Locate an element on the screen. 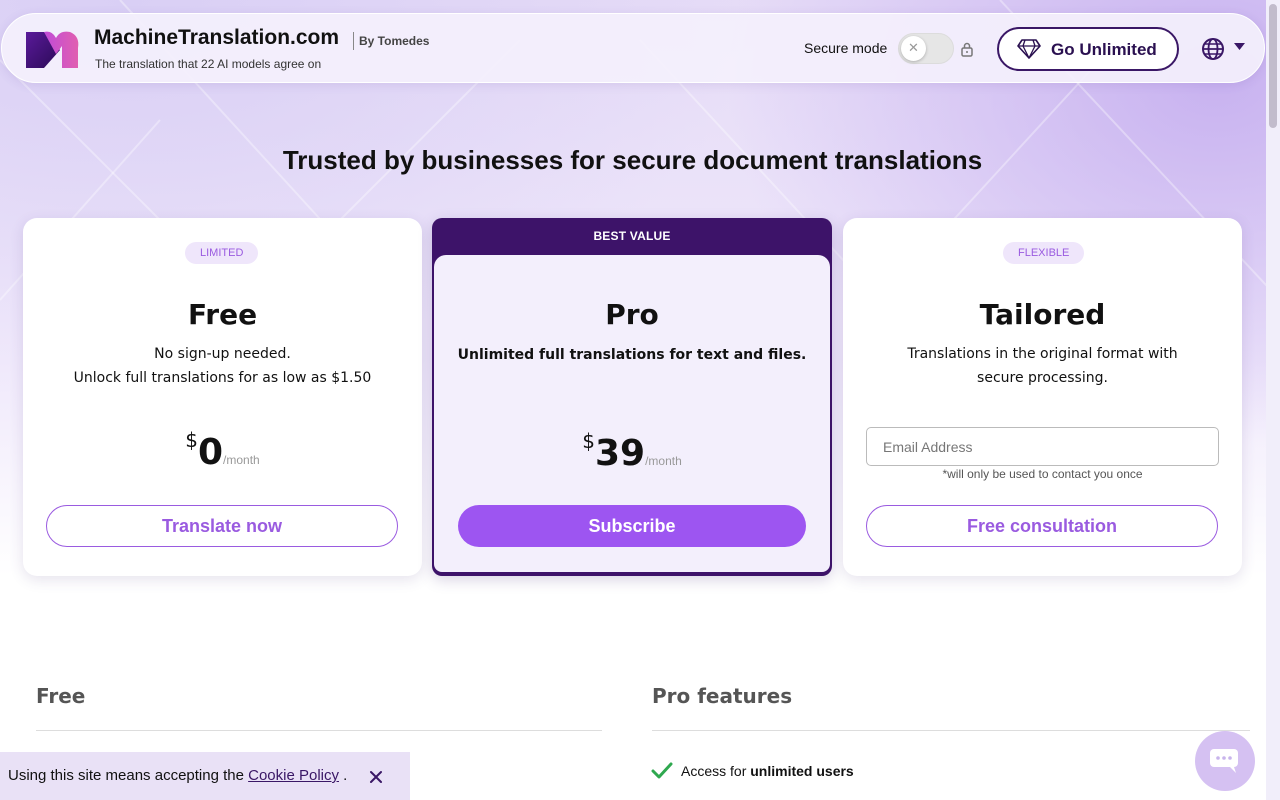 The width and height of the screenshot is (1280, 800). feature-item-prefix: Access for is located at coordinates (716, 771).